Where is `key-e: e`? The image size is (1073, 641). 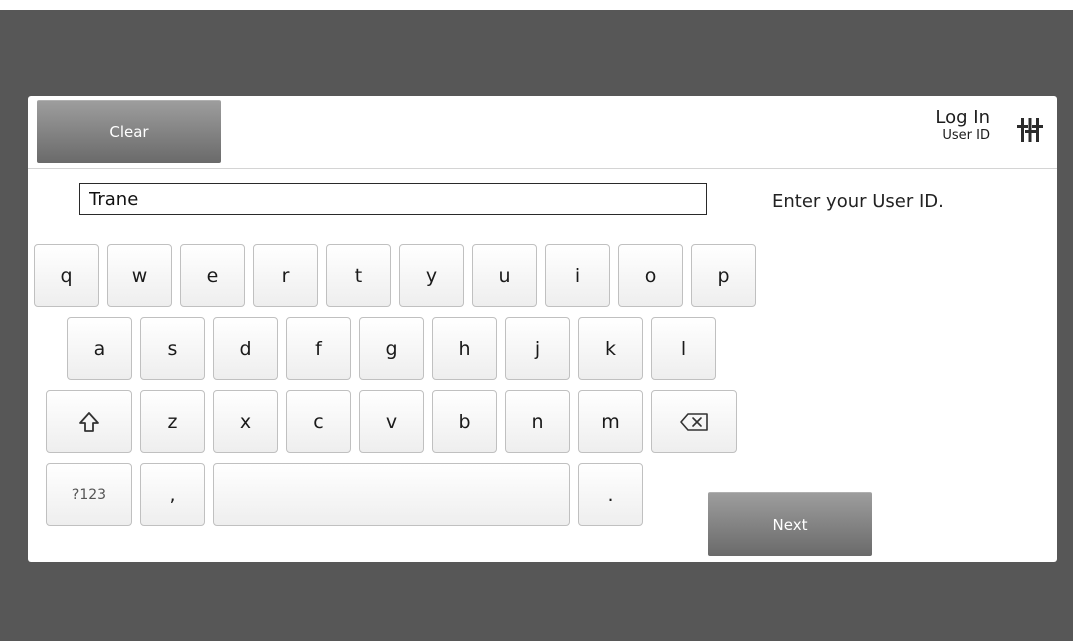
key-e: e is located at coordinates (212, 275).